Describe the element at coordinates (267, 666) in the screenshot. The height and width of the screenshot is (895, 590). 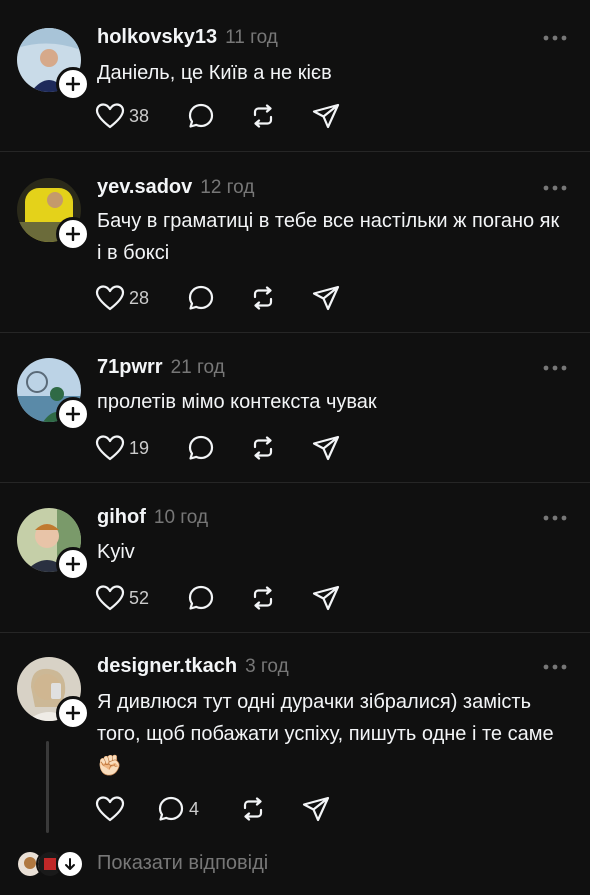
I see `timestamp: 3 год` at that location.